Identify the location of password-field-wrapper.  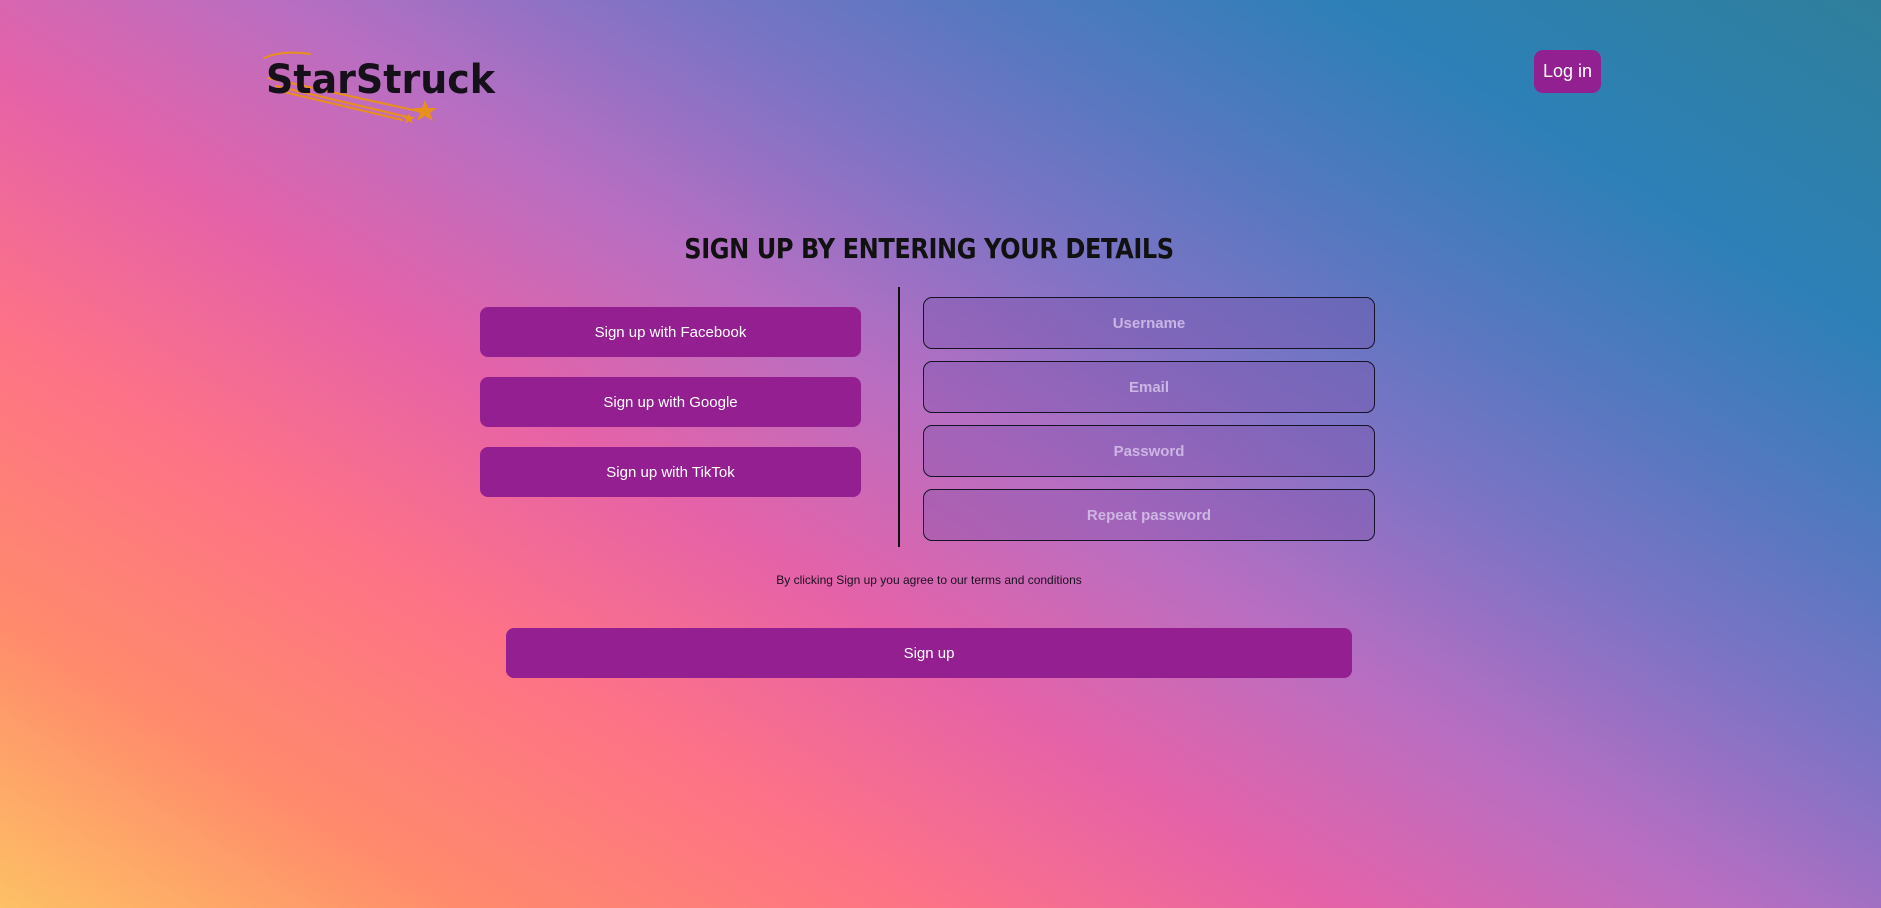
(1149, 451).